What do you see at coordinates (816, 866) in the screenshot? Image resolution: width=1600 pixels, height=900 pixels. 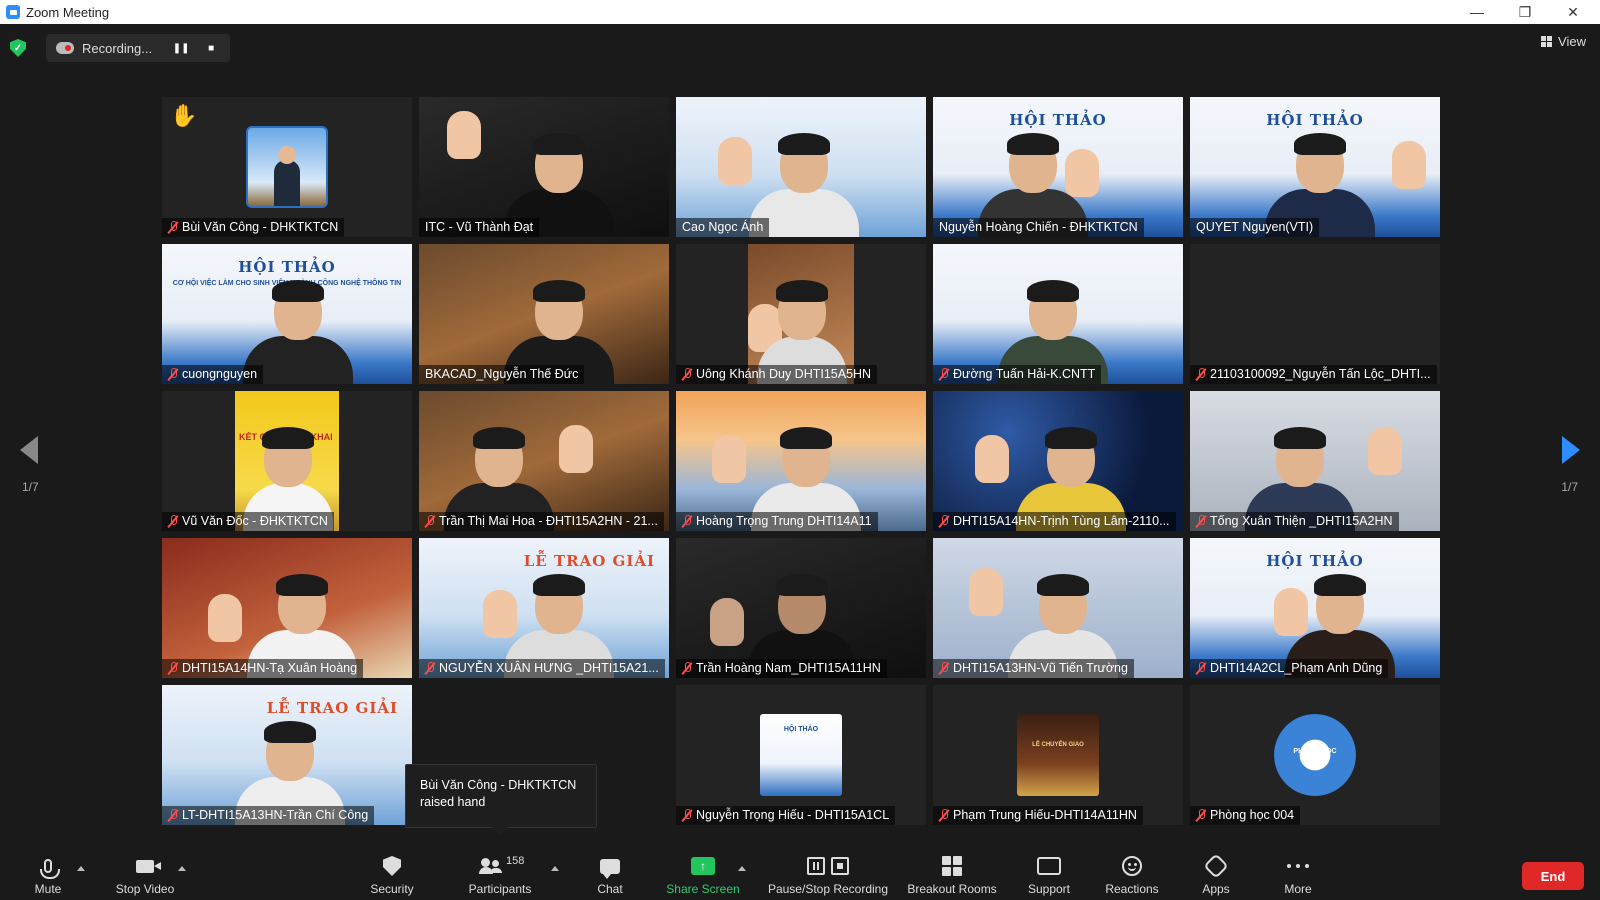 I see `pause-icon` at bounding box center [816, 866].